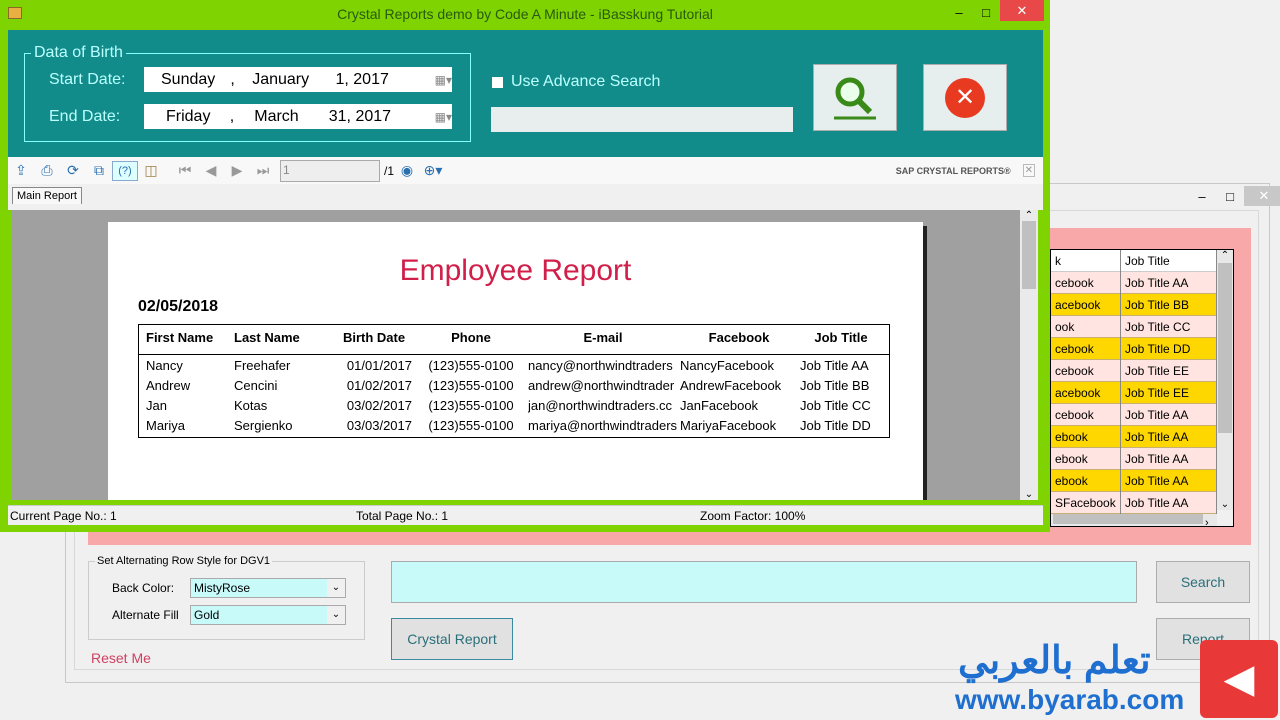  I want to click on tab-strip: Main Report, so click(525, 197).